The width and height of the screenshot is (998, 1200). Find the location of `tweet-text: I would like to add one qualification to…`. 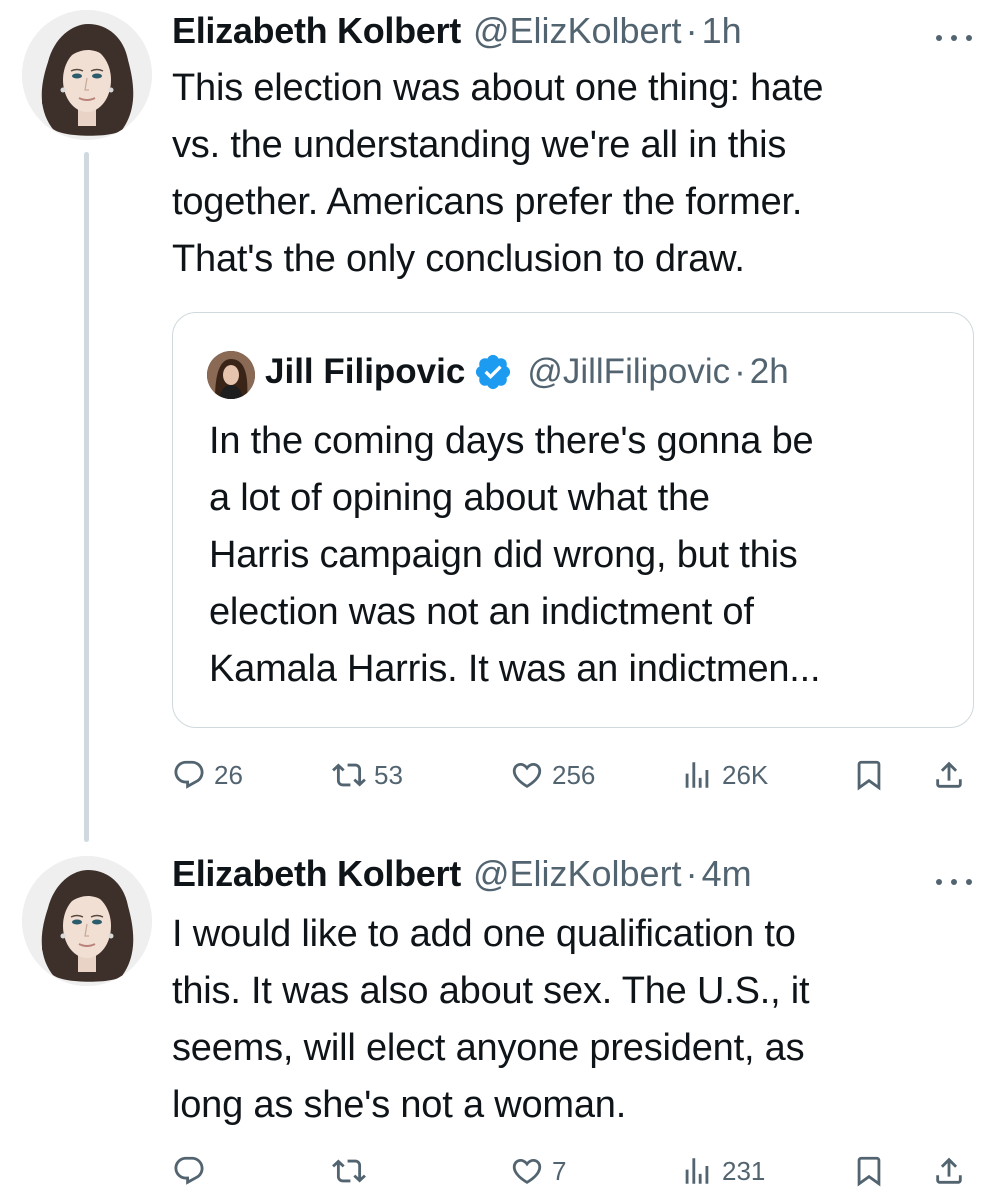

tweet-text: I would like to add one qualification to… is located at coordinates (491, 1019).